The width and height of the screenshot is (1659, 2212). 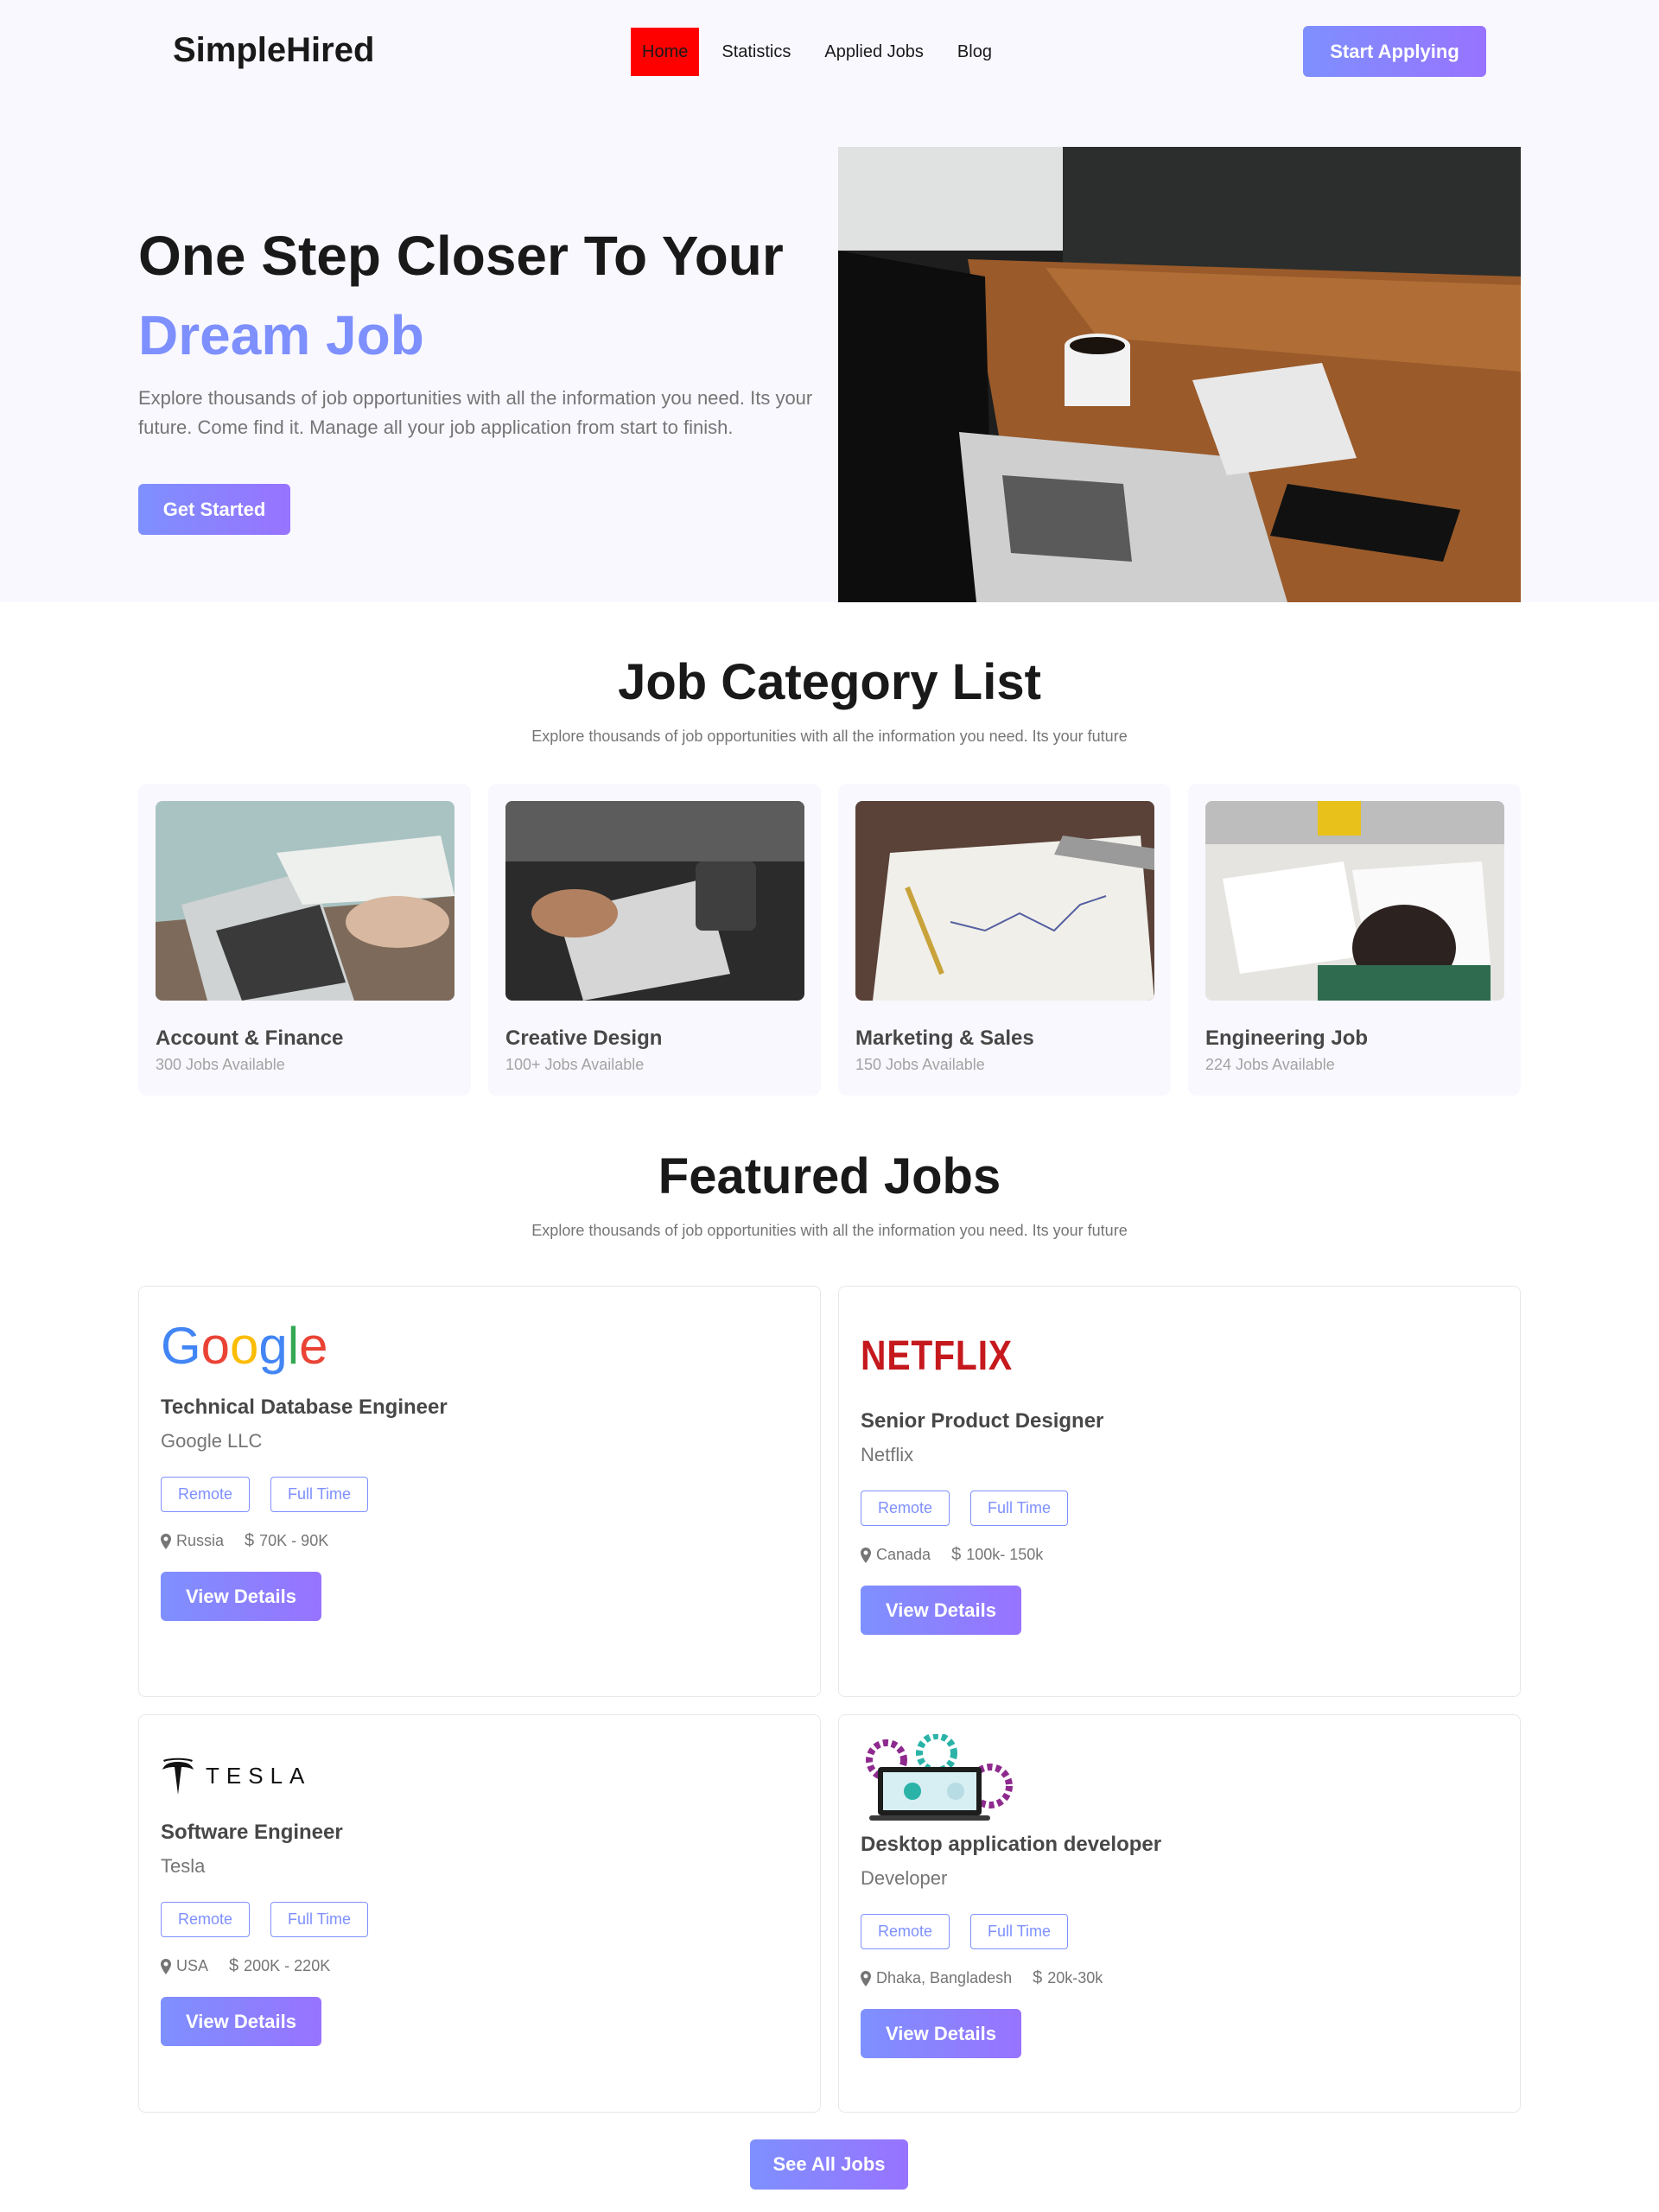 What do you see at coordinates (178, 1776) in the screenshot?
I see `tesla-t-icon` at bounding box center [178, 1776].